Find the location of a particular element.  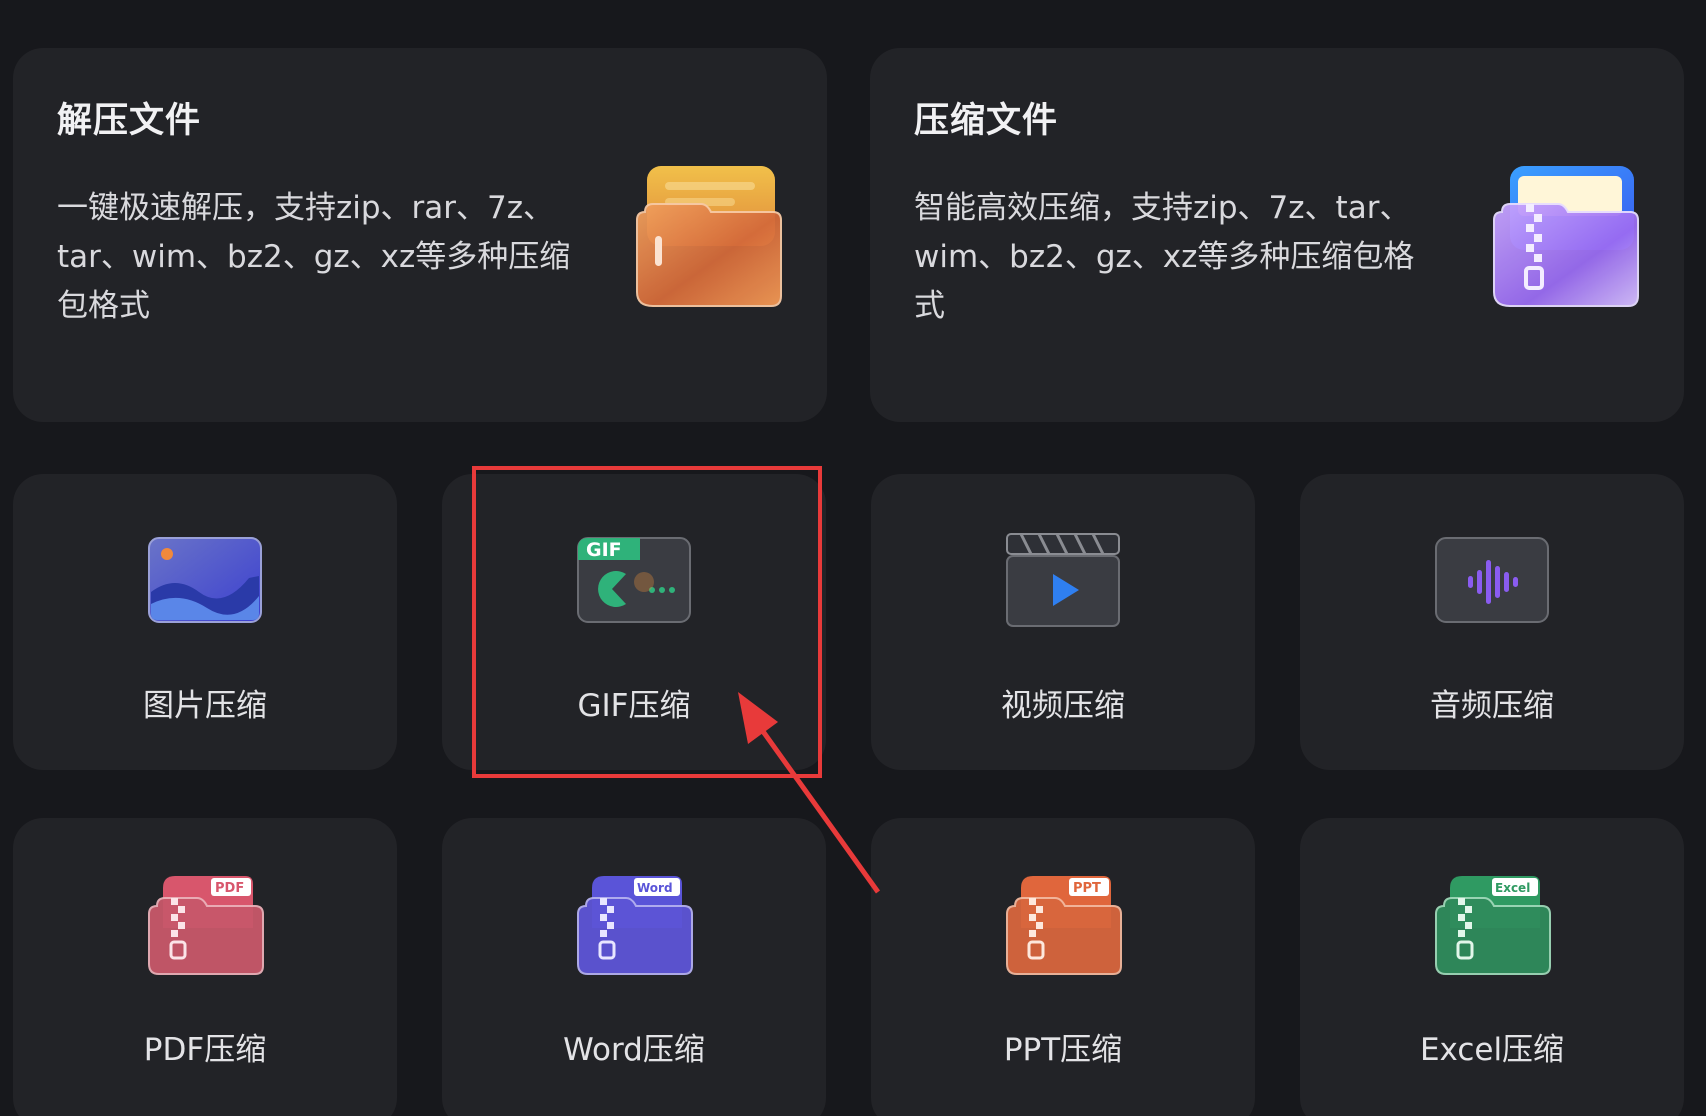

gif-badge: GIF is located at coordinates (604, 550).